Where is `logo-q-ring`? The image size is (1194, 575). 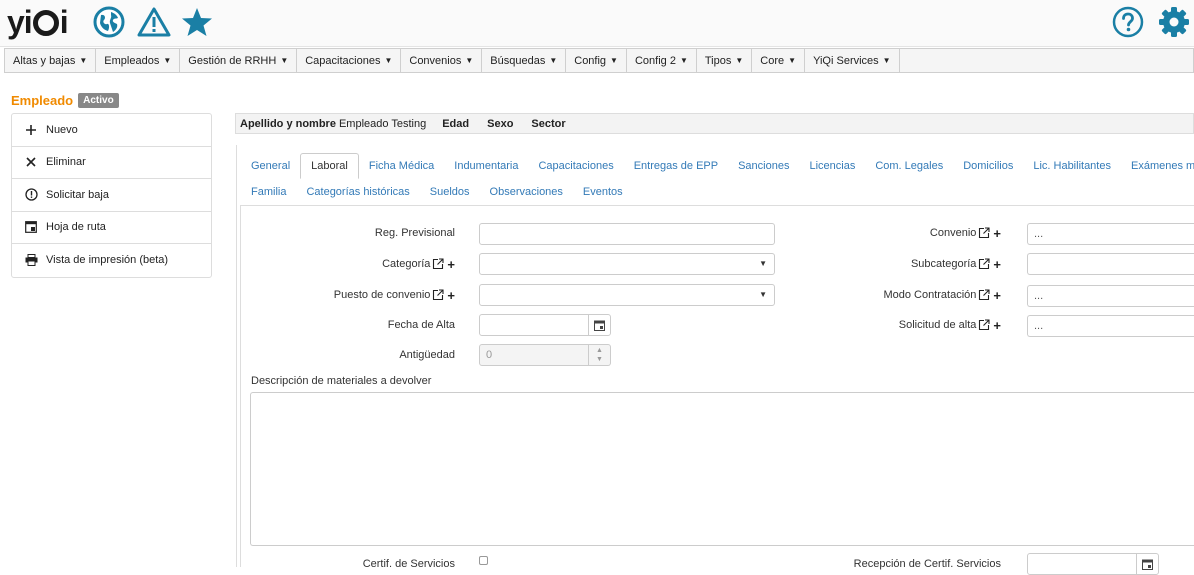 logo-q-ring is located at coordinates (45, 23).